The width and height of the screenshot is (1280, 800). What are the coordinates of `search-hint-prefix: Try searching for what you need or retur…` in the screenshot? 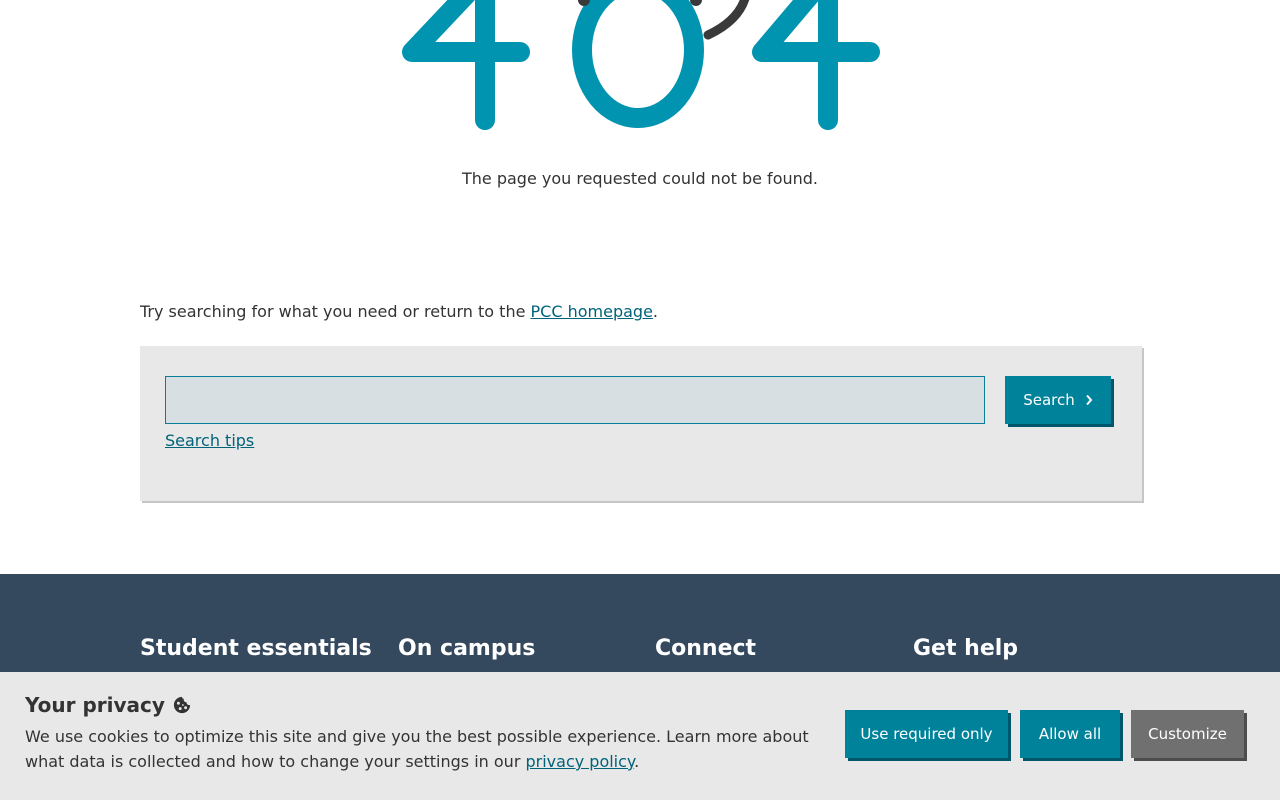 It's located at (335, 311).